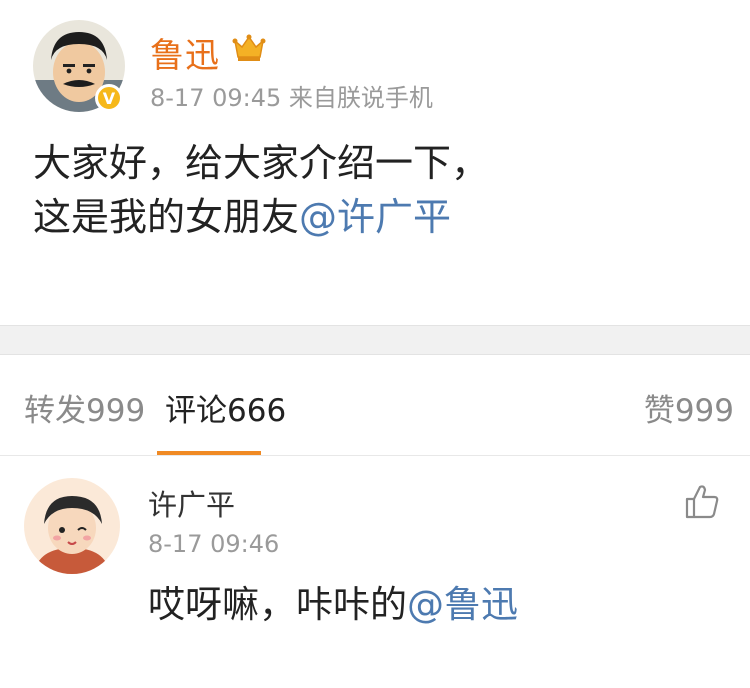 The width and height of the screenshot is (750, 688). What do you see at coordinates (277, 604) in the screenshot?
I see `comment-text: 哎呀嘛，咔咔的` at bounding box center [277, 604].